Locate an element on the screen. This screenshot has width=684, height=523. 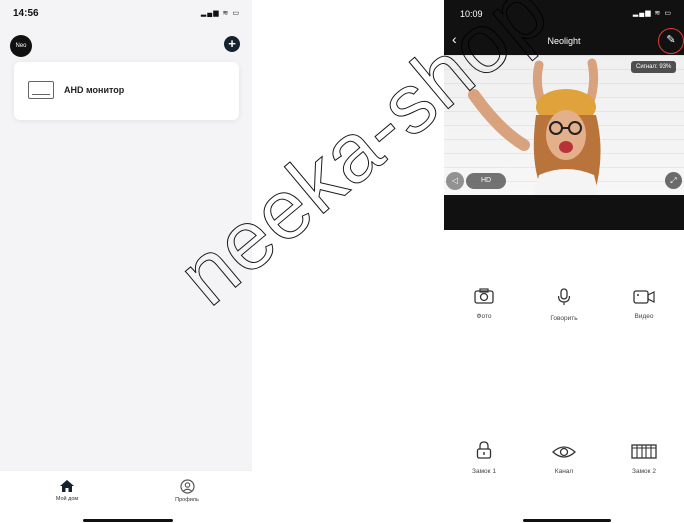
camera-icon is located at coordinates (484, 296).